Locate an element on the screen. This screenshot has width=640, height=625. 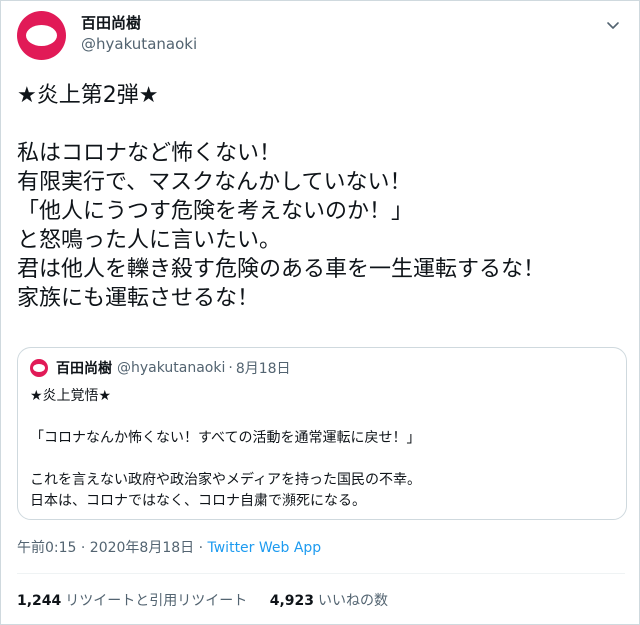
quoted-display-name: 百田尚樹 is located at coordinates (84, 369).